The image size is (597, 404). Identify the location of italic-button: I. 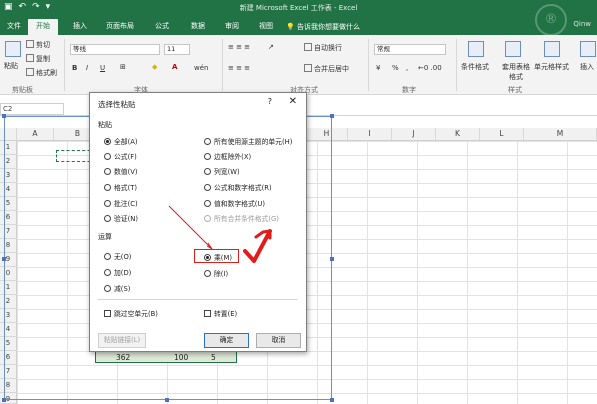
(87, 68).